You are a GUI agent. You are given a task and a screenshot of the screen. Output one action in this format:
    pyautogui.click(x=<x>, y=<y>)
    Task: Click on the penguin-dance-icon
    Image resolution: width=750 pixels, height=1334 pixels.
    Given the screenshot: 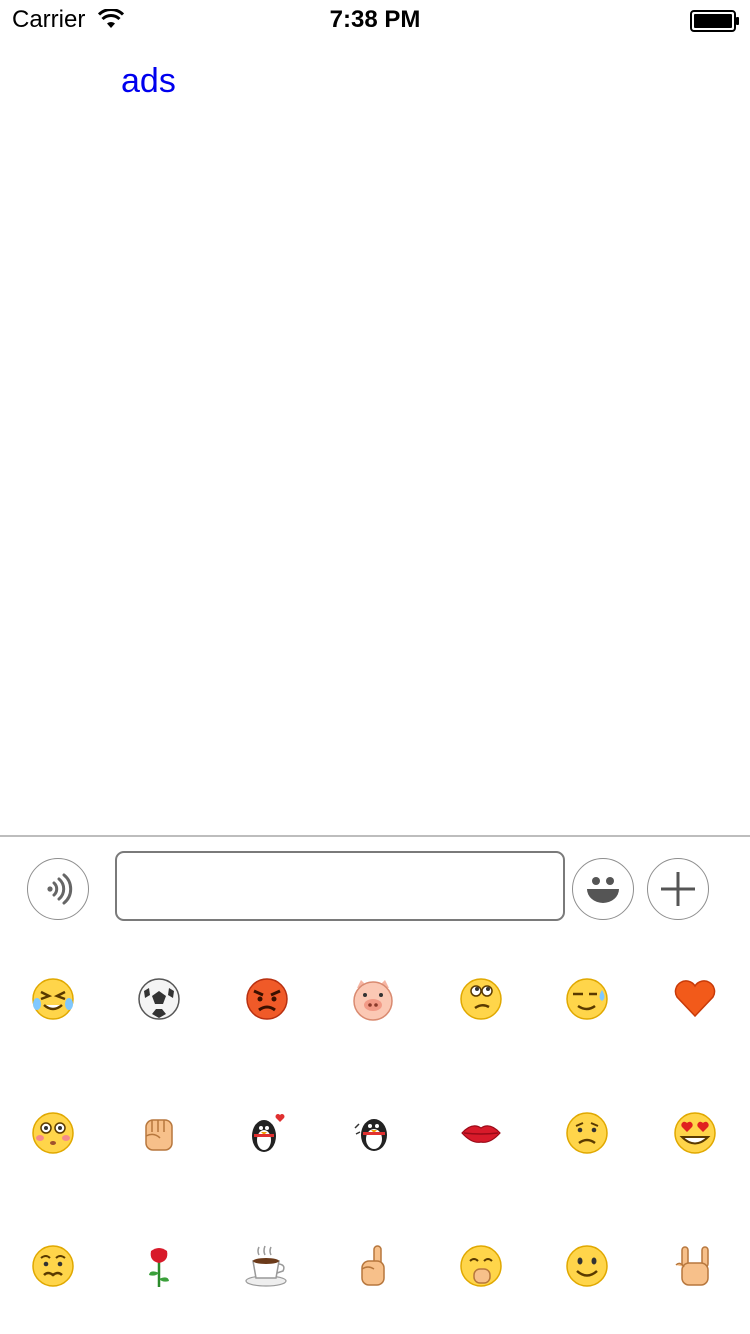 What is the action you would take?
    pyautogui.click(x=373, y=1133)
    